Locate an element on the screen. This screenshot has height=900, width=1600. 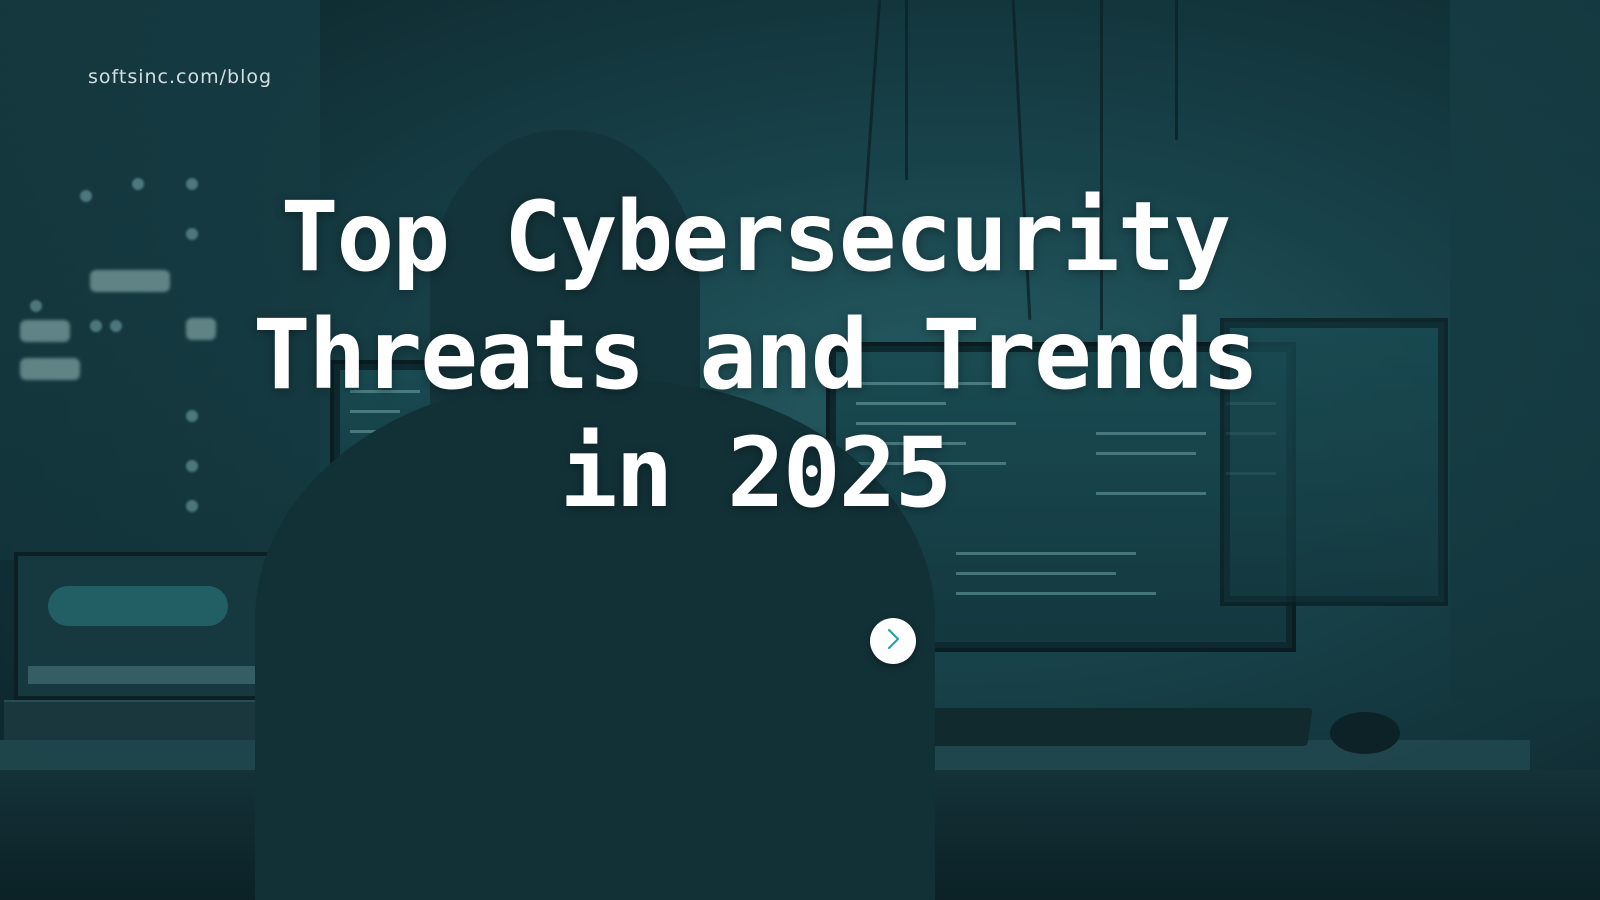
next-button is located at coordinates (893, 641).